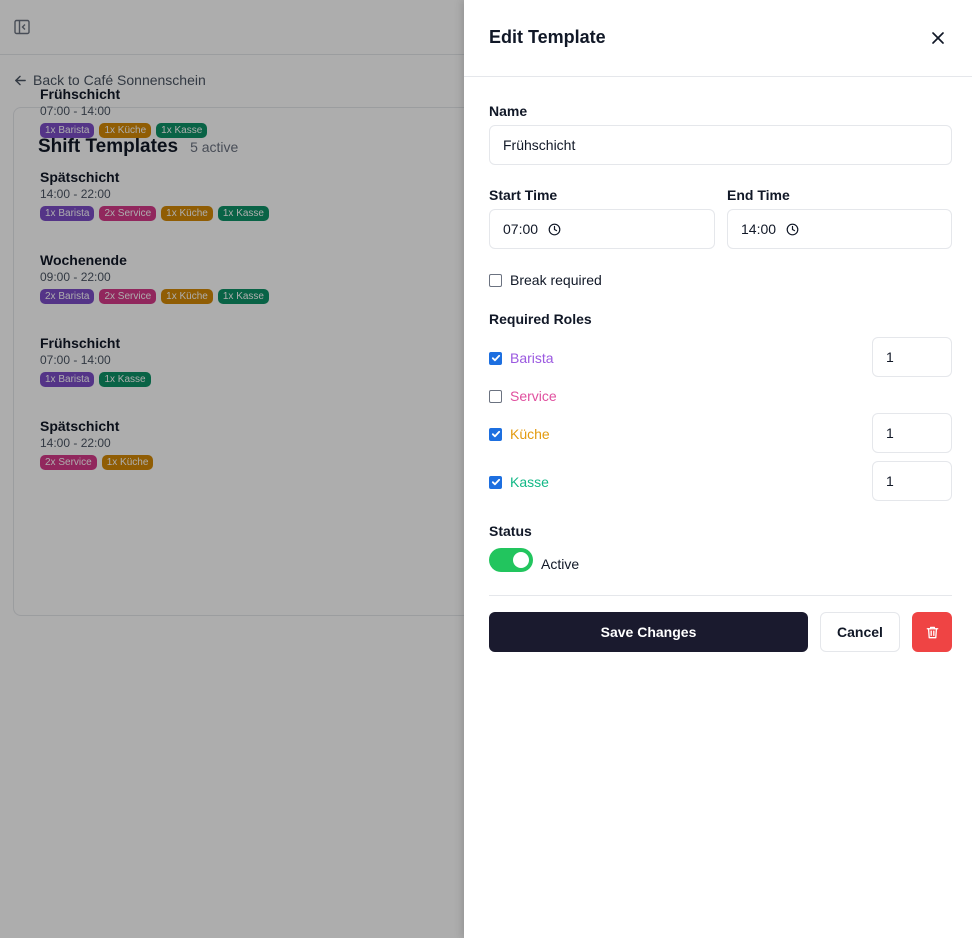  Describe the element at coordinates (720, 145) in the screenshot. I see `name-input: Frühschicht` at that location.